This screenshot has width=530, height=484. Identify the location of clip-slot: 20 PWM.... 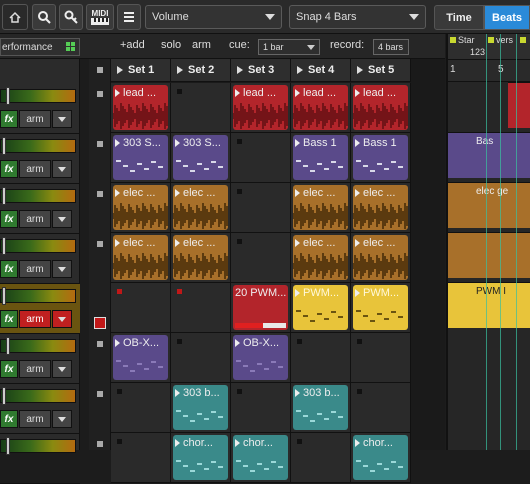
(261, 308).